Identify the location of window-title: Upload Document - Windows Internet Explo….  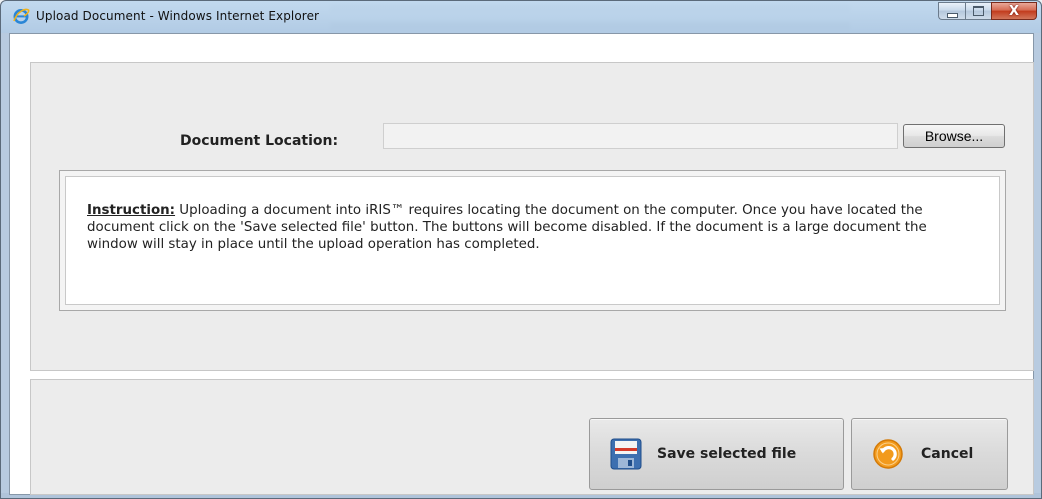
(178, 16).